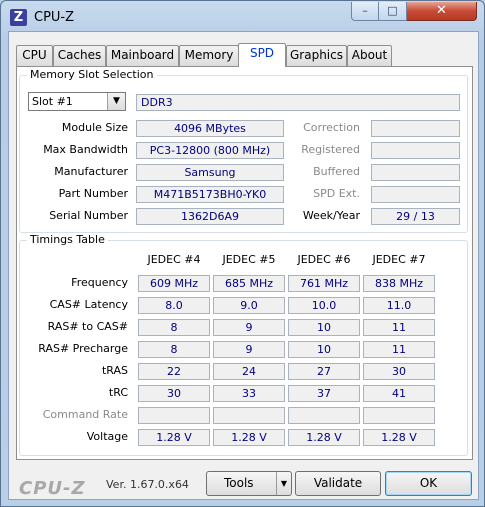  Describe the element at coordinates (93, 193) in the screenshot. I see `field-label: Part Number` at that location.